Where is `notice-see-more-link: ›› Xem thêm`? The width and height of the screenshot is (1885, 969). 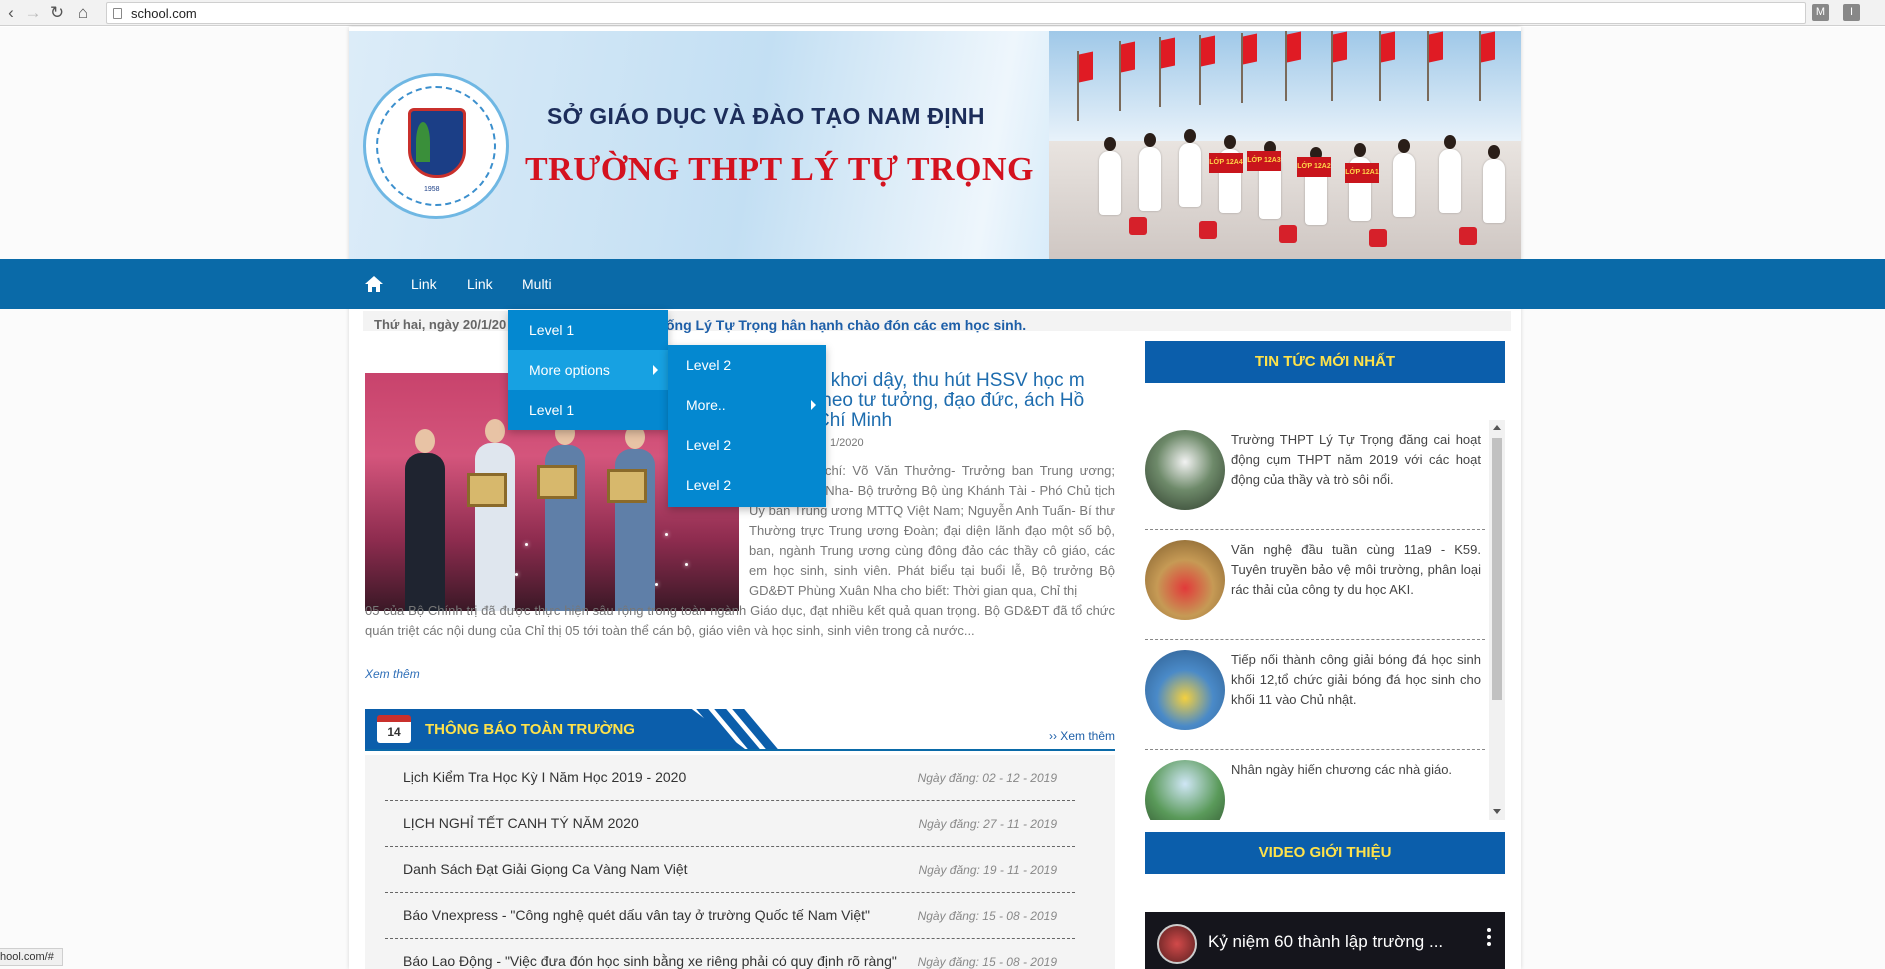 notice-see-more-link: ›› Xem thêm is located at coordinates (1082, 736).